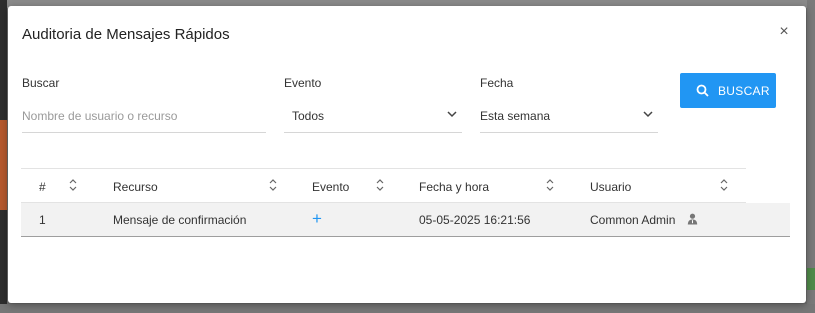 This screenshot has width=815, height=313. I want to click on row-resource: Mensaje de confirmación, so click(180, 220).